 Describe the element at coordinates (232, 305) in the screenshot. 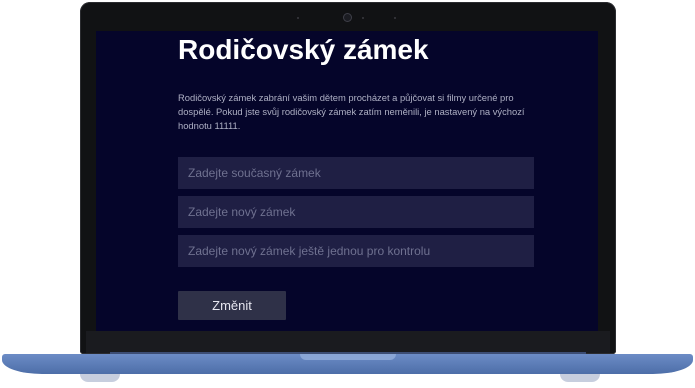

I see `change-button: Změnit` at that location.